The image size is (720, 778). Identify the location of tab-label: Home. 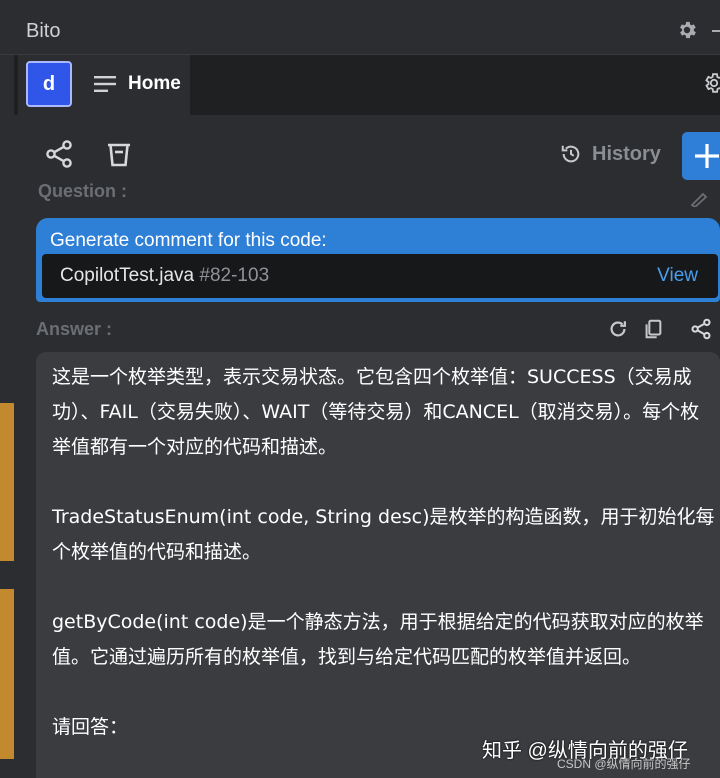
(154, 83).